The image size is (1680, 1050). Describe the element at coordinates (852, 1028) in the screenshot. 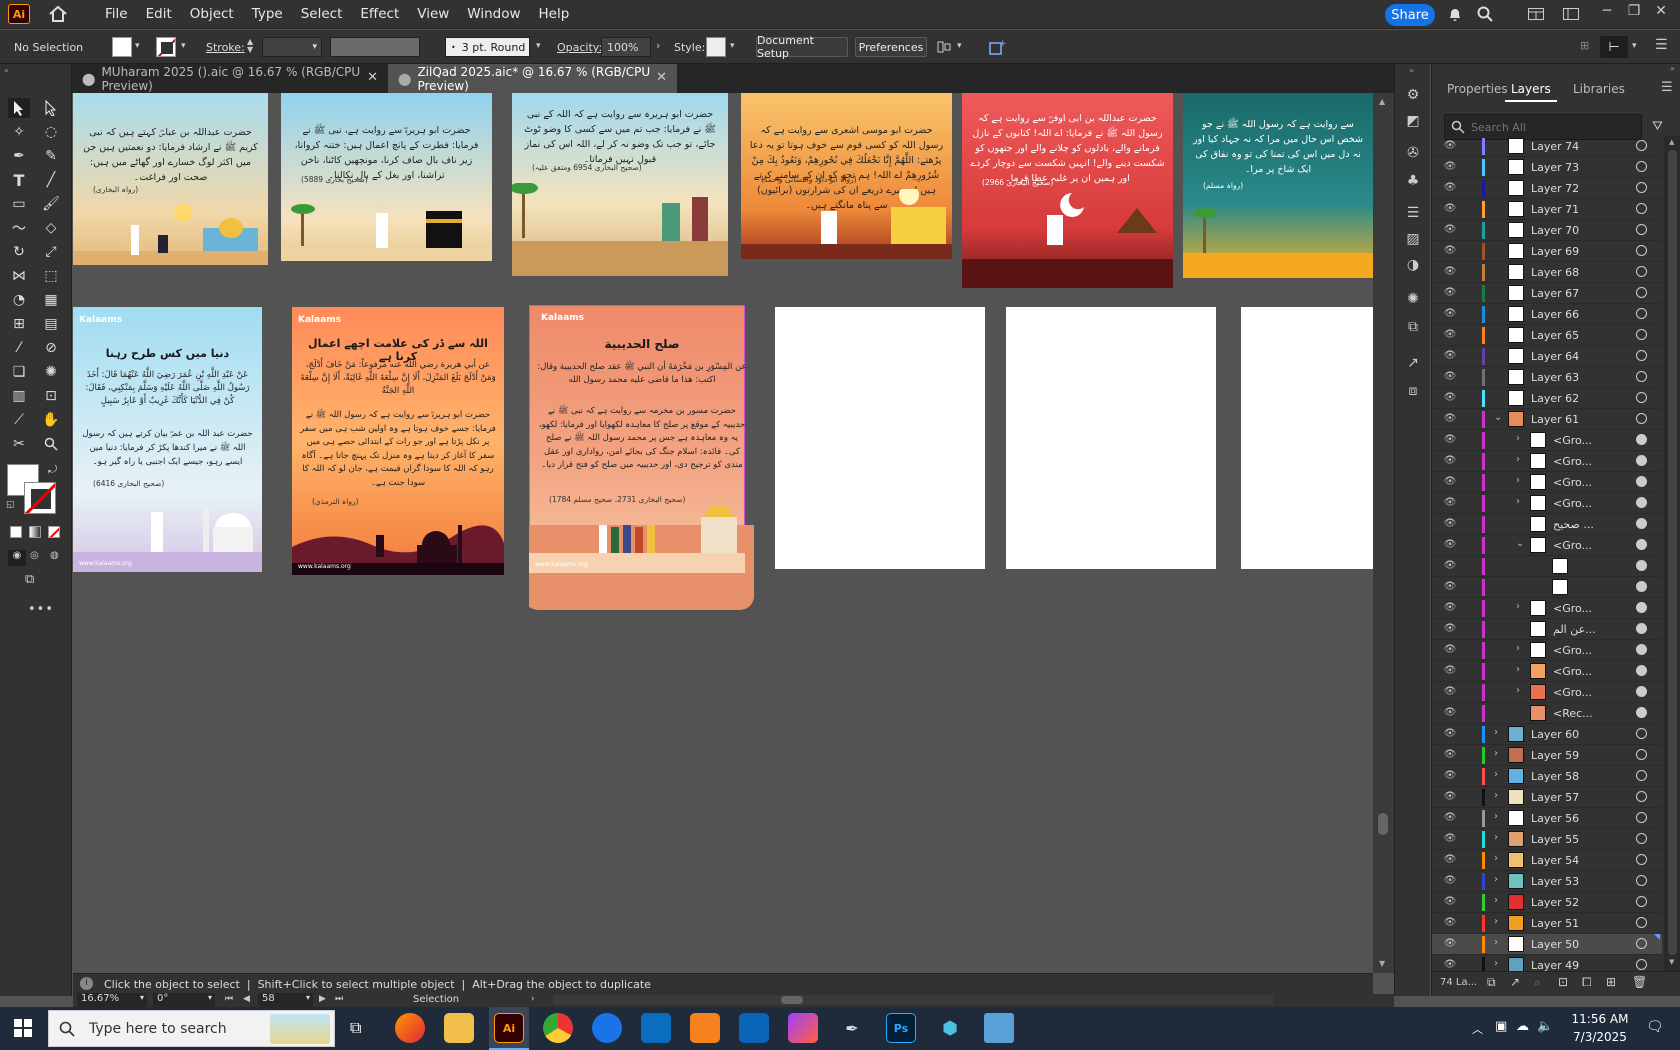

I see `pen-app-icon: ✒` at that location.